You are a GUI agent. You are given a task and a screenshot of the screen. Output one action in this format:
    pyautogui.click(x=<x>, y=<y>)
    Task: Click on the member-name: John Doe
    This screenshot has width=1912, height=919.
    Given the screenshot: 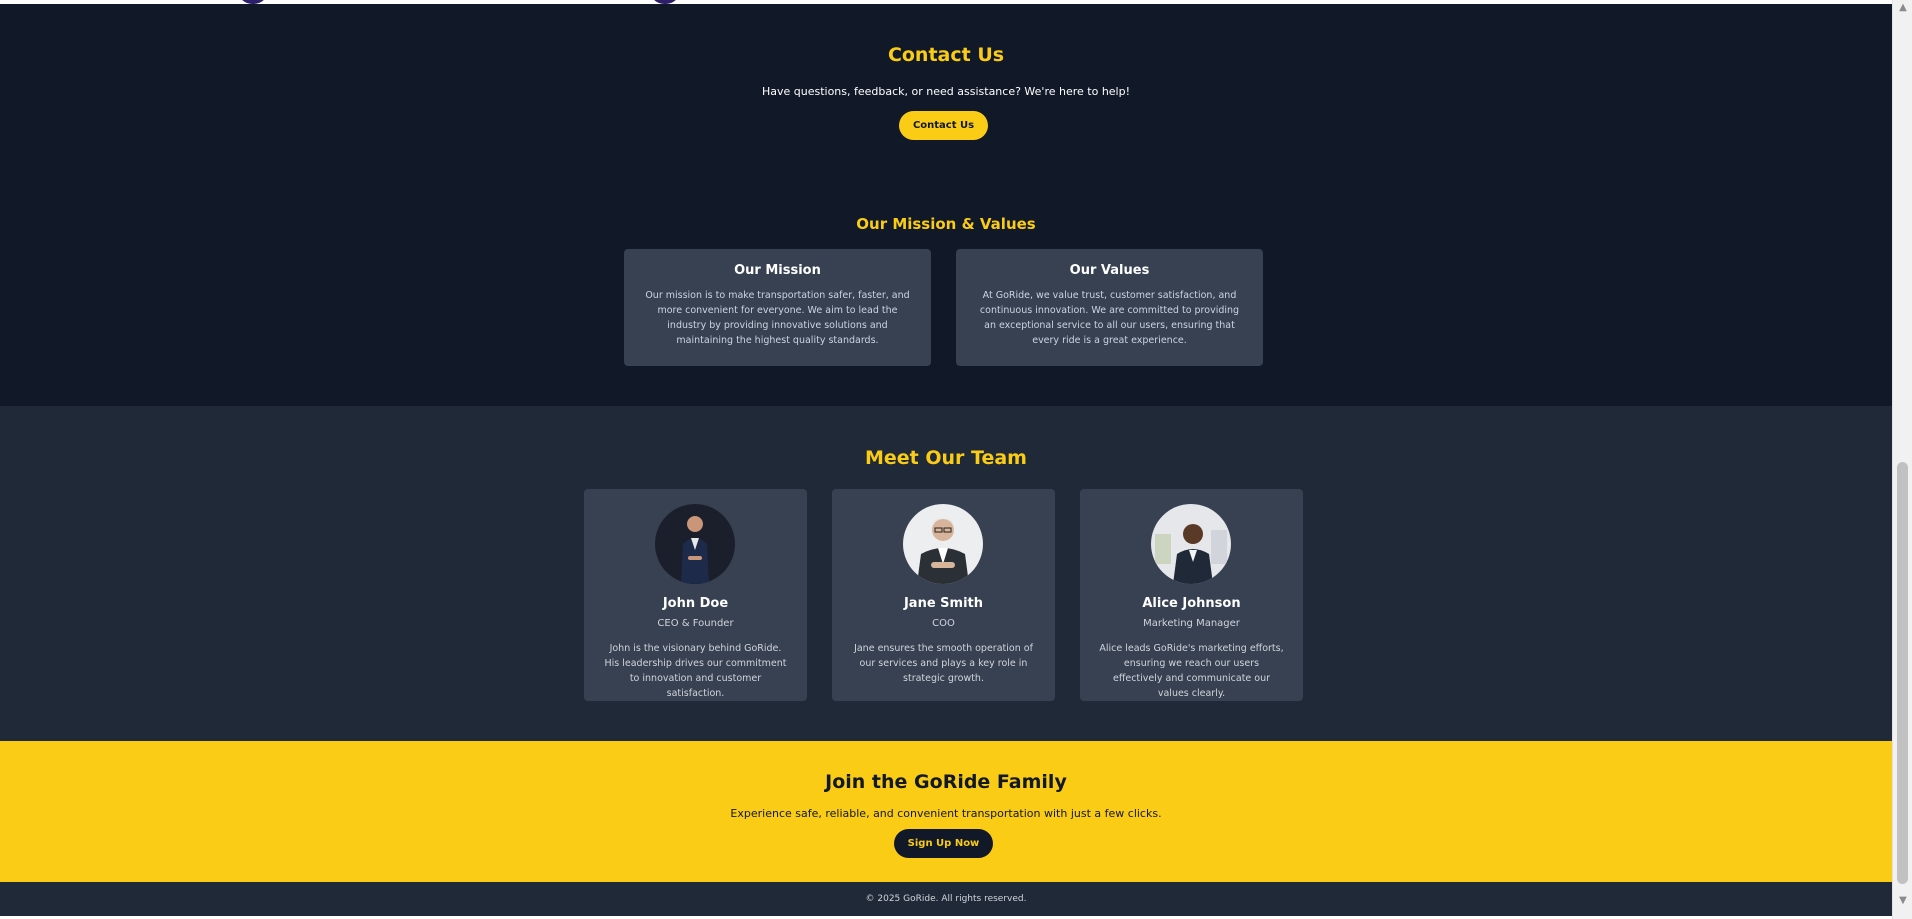 What is the action you would take?
    pyautogui.click(x=695, y=603)
    